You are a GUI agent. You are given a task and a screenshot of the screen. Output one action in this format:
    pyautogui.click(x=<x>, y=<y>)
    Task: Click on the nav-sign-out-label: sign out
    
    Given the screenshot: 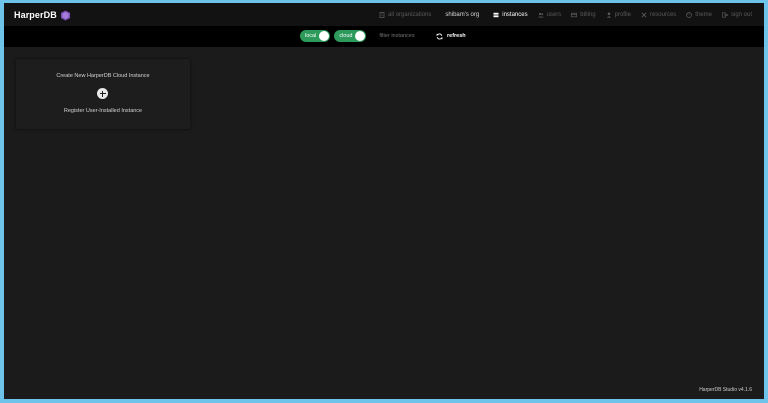 What is the action you would take?
    pyautogui.click(x=741, y=14)
    